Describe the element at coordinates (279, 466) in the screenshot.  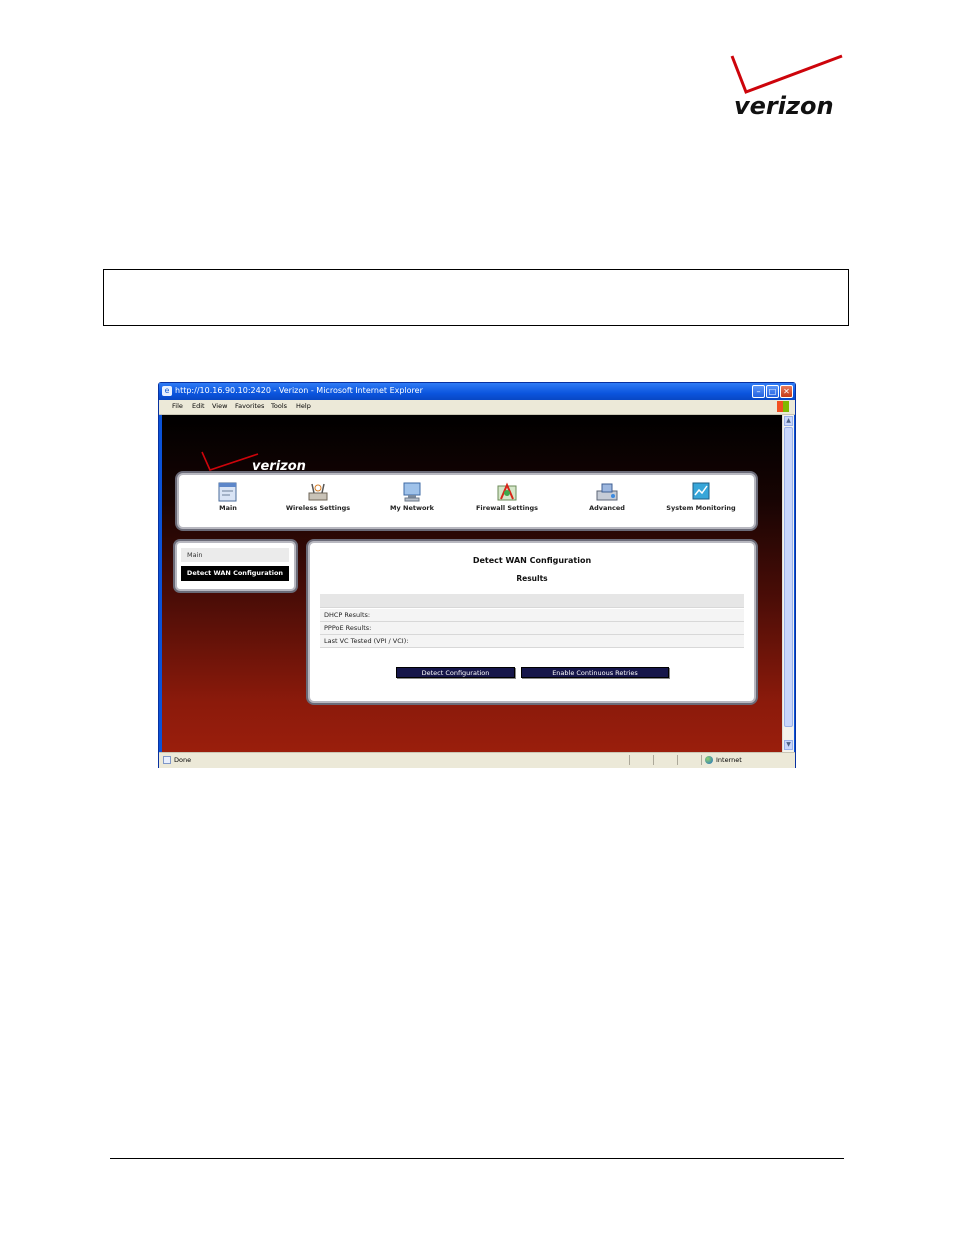
I see `page-logo-text: verizon` at that location.